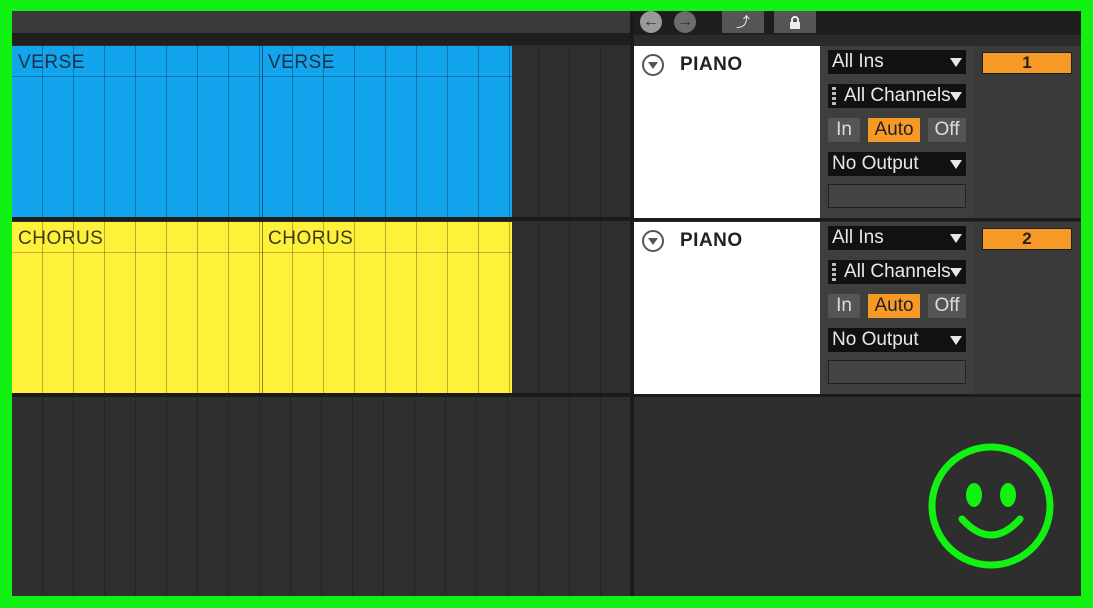 The image size is (1093, 608). I want to click on track-header-1: PIANO, so click(727, 132).